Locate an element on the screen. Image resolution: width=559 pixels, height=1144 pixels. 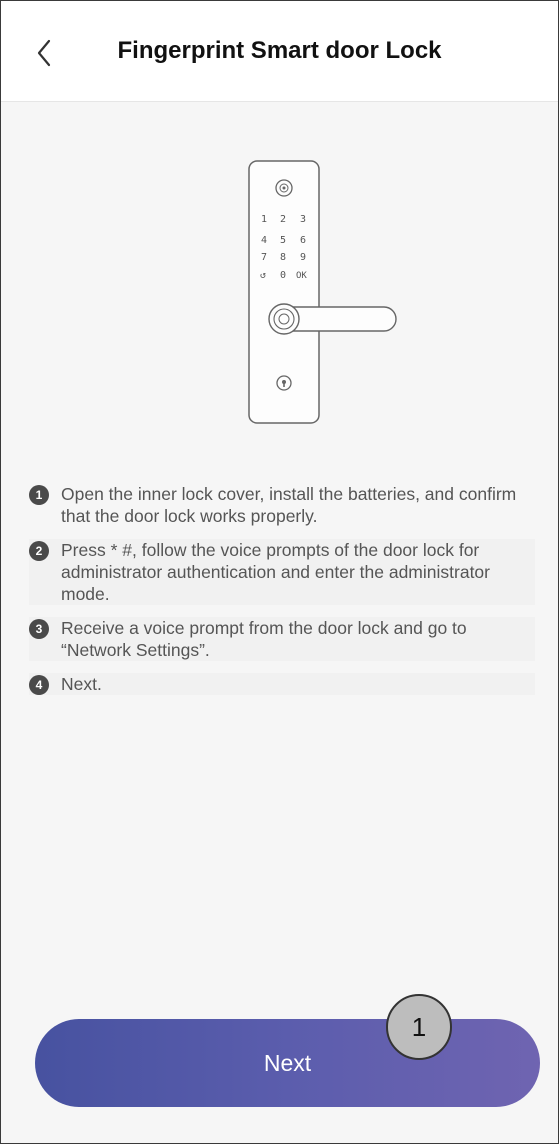
keypad-key: 4 is located at coordinates (264, 240).